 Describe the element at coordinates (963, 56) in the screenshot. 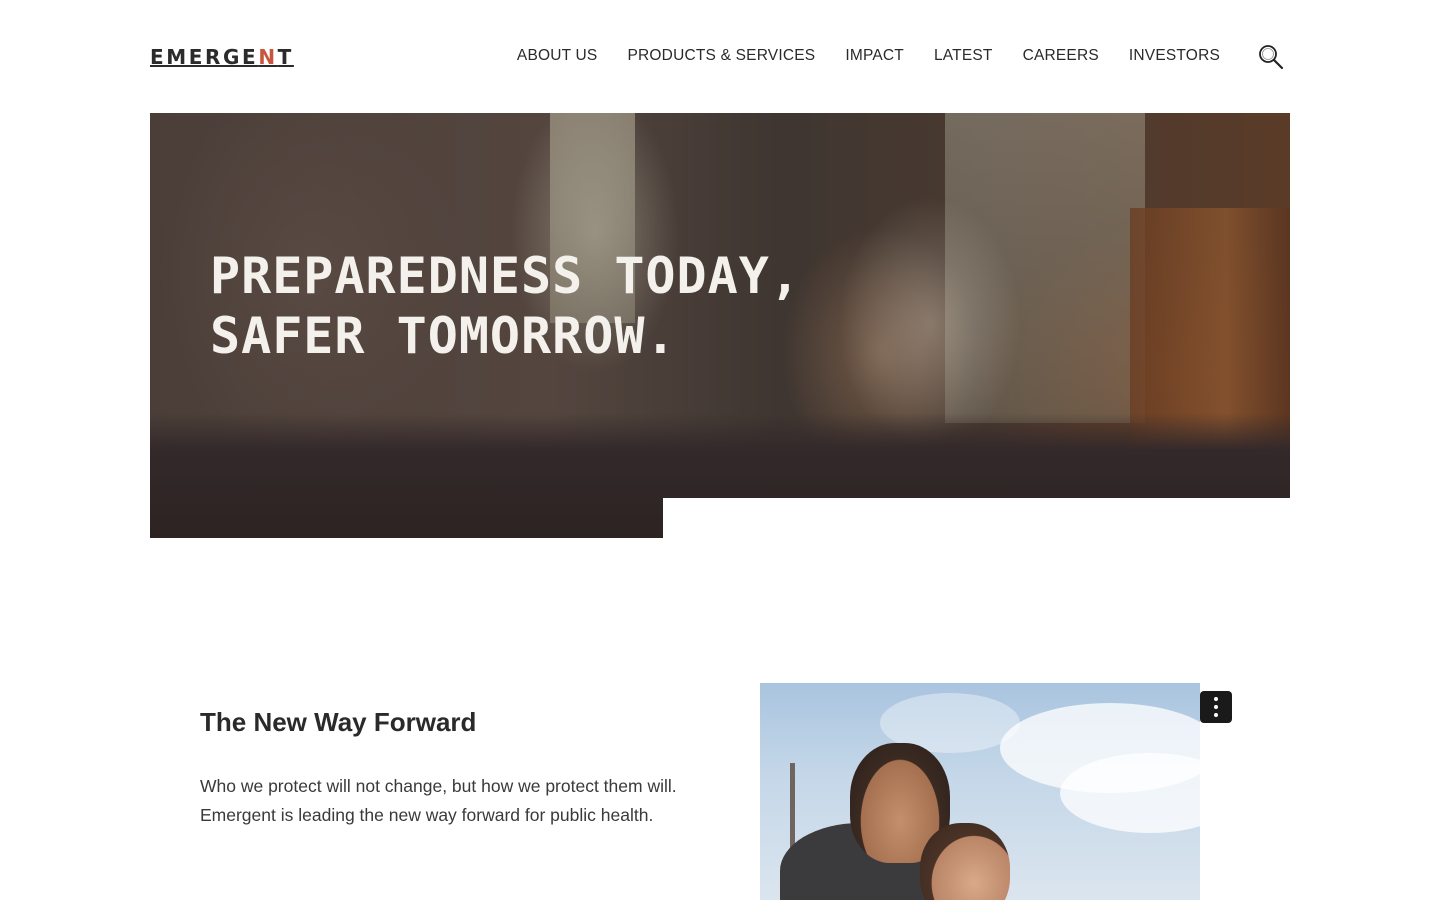

I see `nav-latest: LATEST` at that location.